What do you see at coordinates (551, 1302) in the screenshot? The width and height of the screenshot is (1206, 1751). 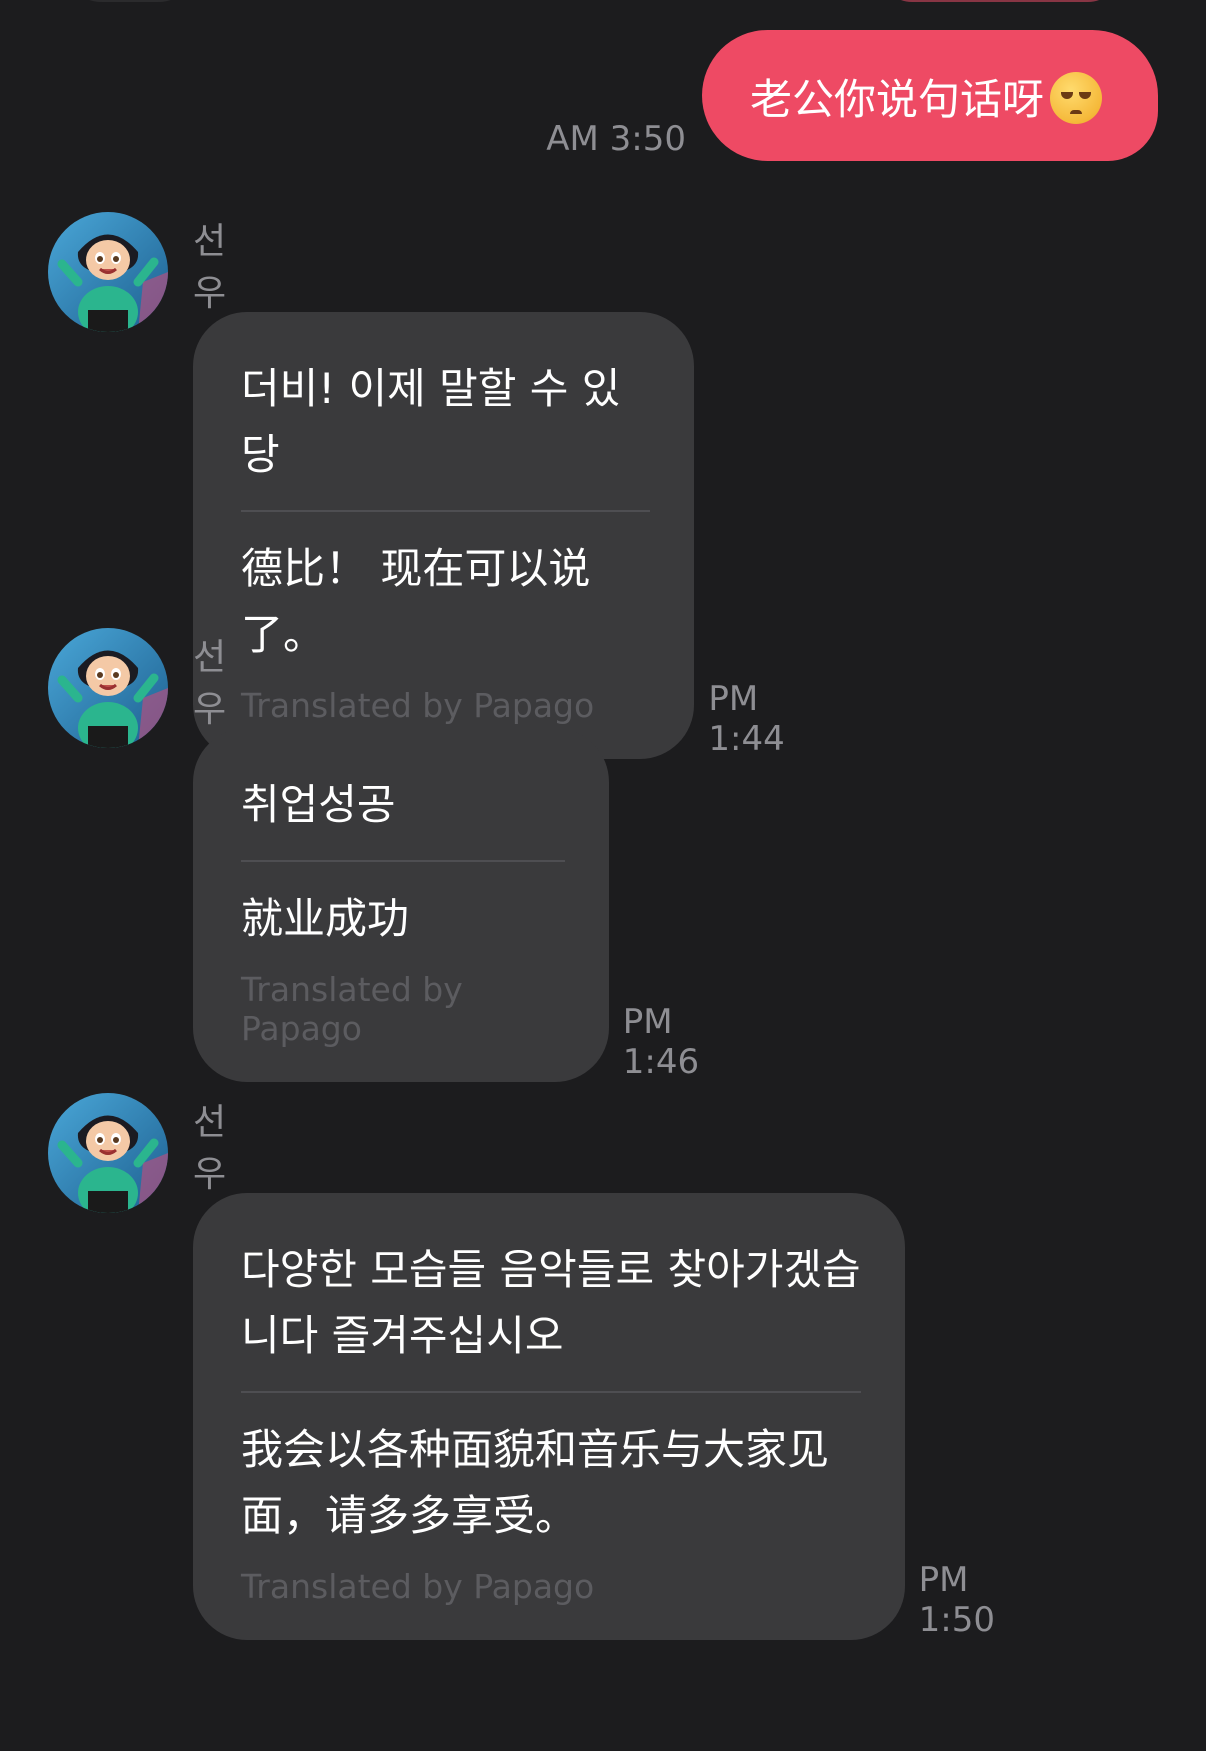 I see `original-text: 다양한 모습들 음악들로 찾아가겠습니다 즐겨주십시오` at bounding box center [551, 1302].